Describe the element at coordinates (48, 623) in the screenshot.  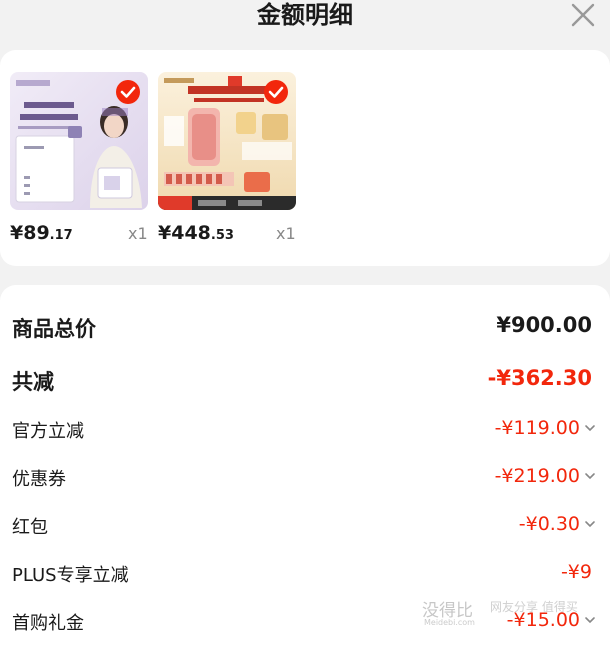
I see `row-label: 首购礼金` at that location.